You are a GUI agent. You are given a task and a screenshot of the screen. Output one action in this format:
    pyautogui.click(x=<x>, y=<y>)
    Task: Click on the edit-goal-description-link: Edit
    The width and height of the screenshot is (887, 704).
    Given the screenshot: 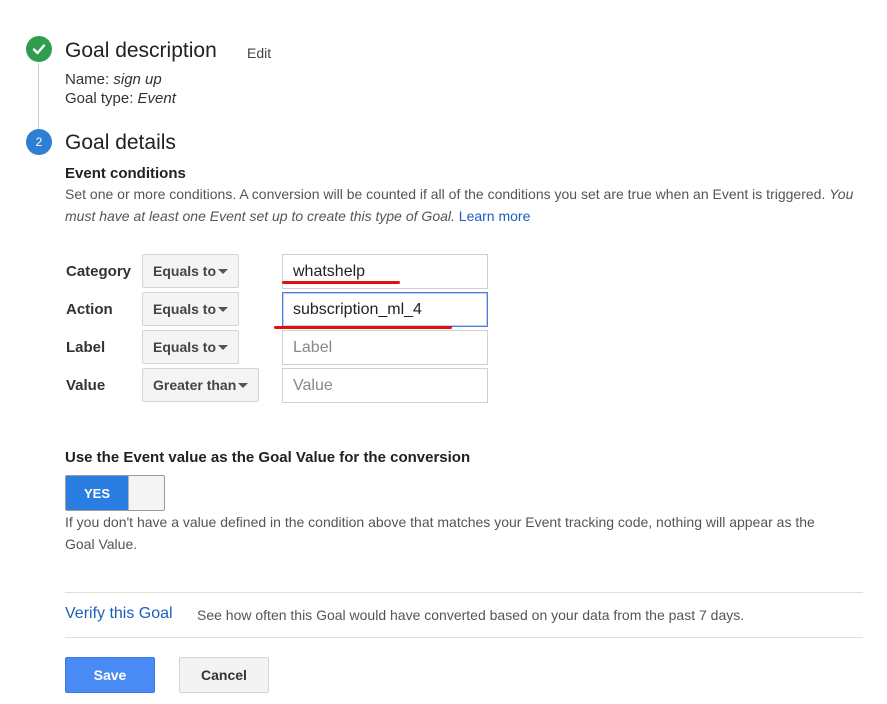 What is the action you would take?
    pyautogui.click(x=259, y=53)
    